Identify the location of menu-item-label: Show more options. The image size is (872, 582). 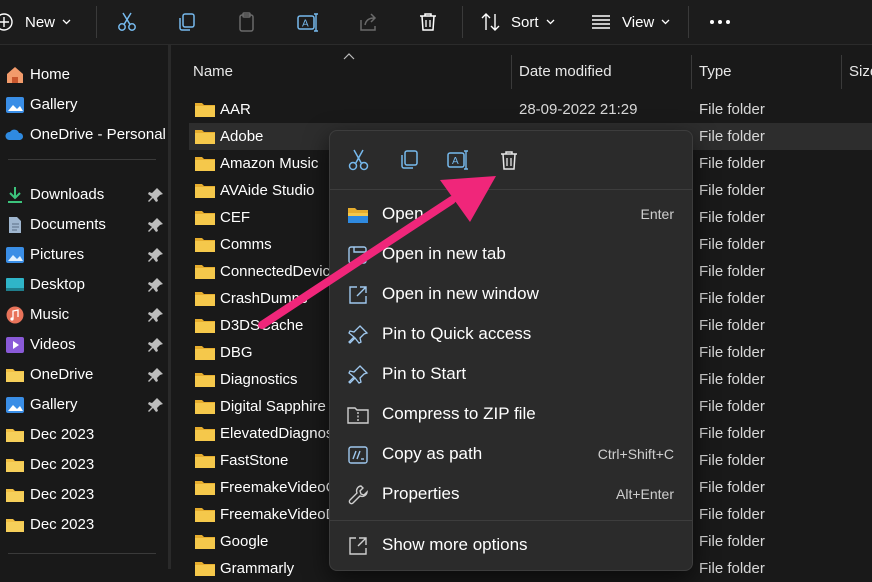
(455, 544).